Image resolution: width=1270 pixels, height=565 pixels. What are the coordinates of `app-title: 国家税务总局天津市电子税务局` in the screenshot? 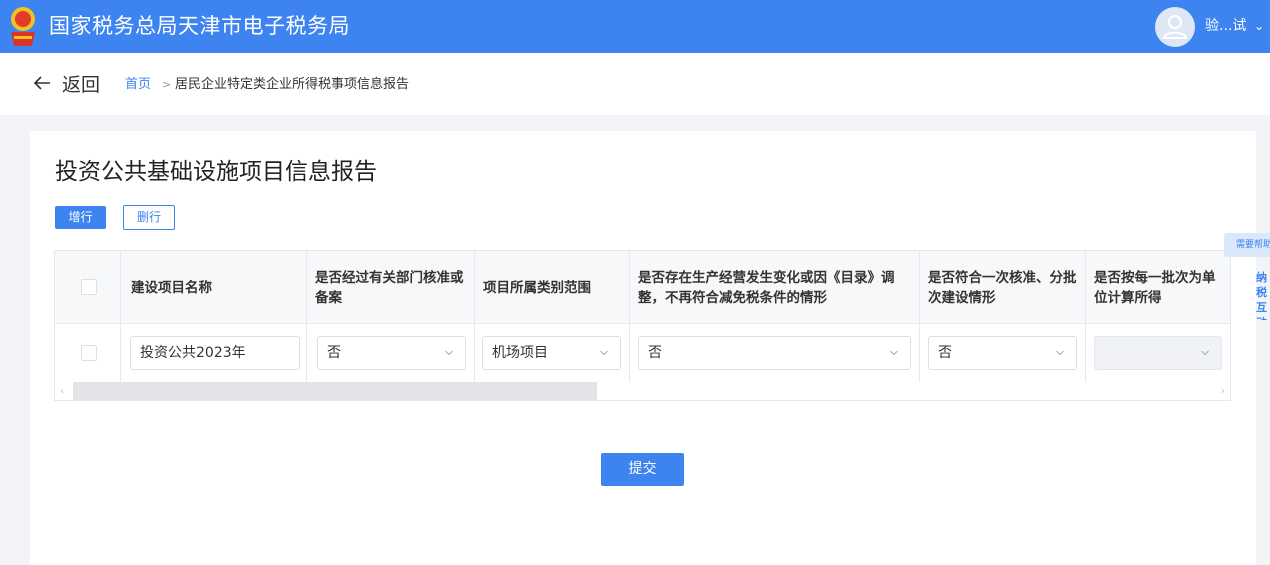 It's located at (199, 26).